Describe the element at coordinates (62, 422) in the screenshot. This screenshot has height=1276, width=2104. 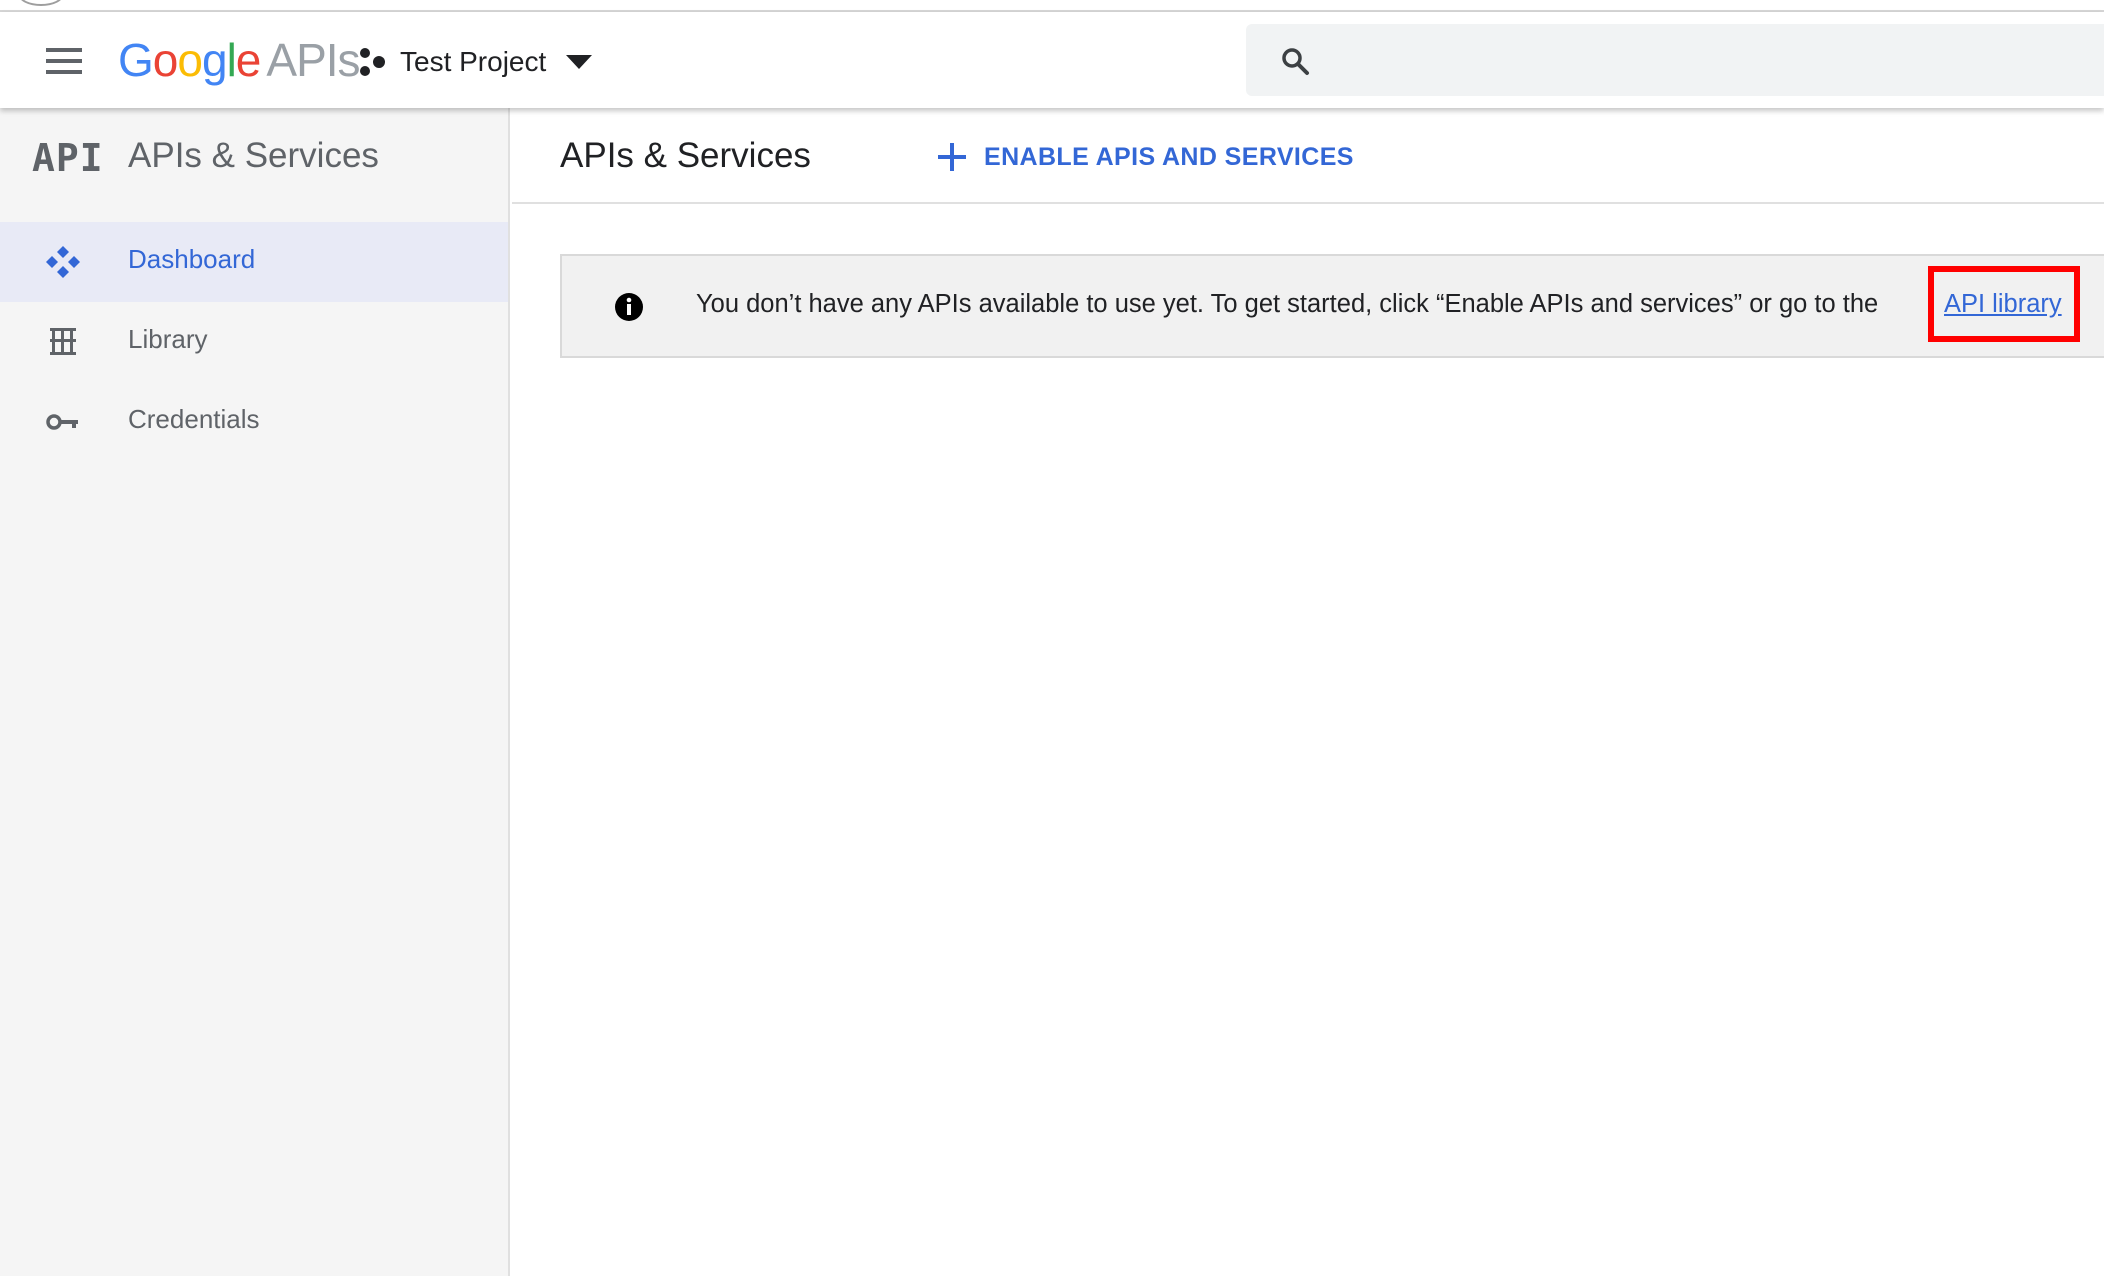
I see `key-icon` at that location.